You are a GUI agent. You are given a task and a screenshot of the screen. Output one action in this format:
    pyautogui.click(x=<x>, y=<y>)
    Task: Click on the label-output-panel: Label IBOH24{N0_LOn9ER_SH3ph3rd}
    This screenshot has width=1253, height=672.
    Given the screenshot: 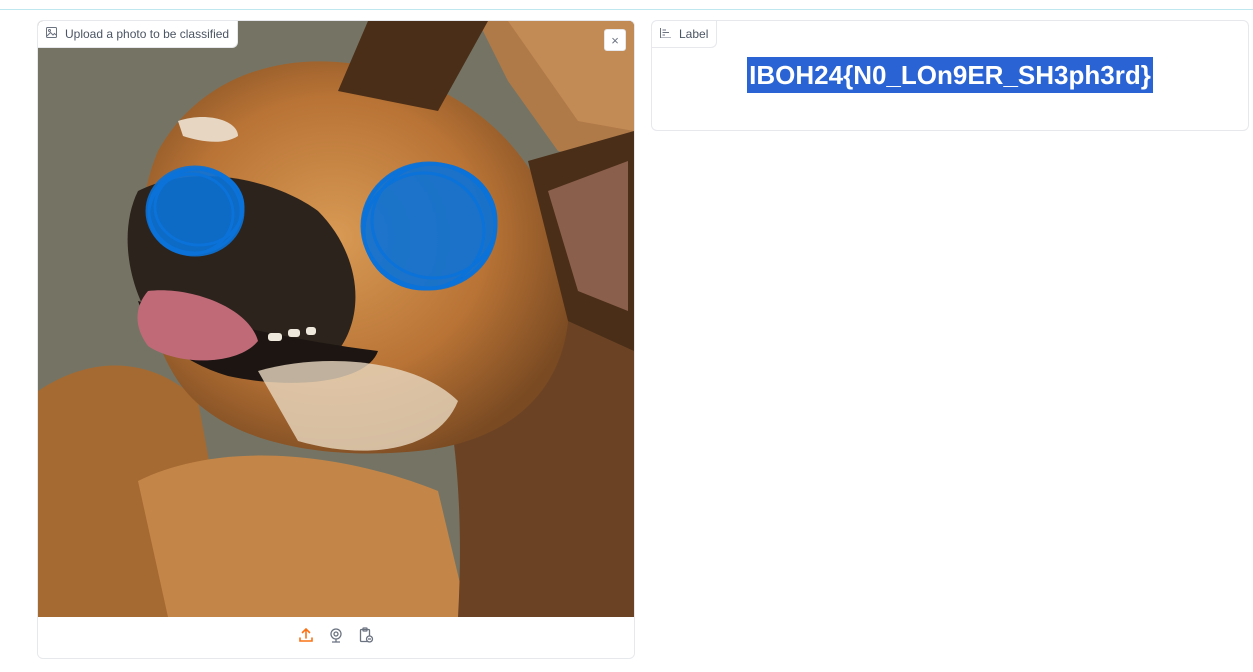 What is the action you would take?
    pyautogui.click(x=950, y=75)
    